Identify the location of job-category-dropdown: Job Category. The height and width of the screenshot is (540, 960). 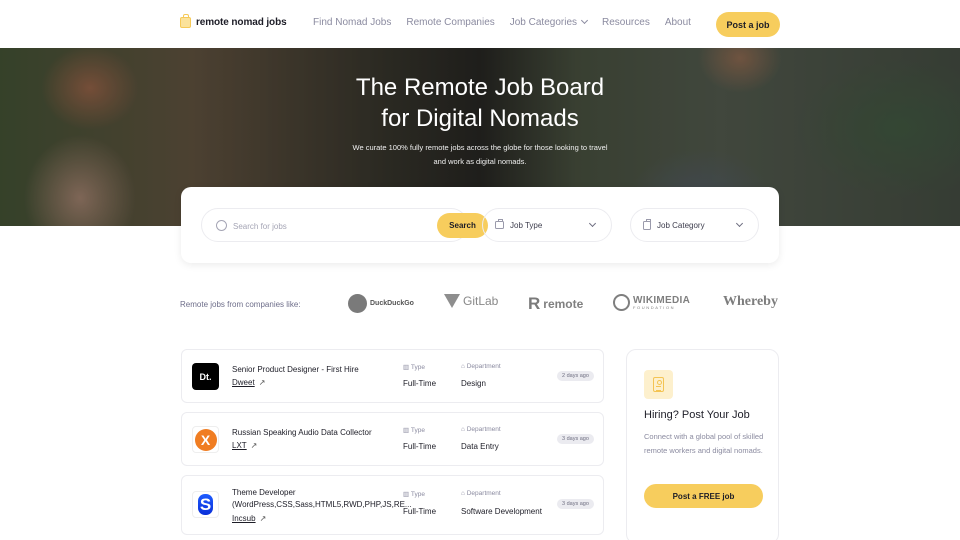
(694, 225).